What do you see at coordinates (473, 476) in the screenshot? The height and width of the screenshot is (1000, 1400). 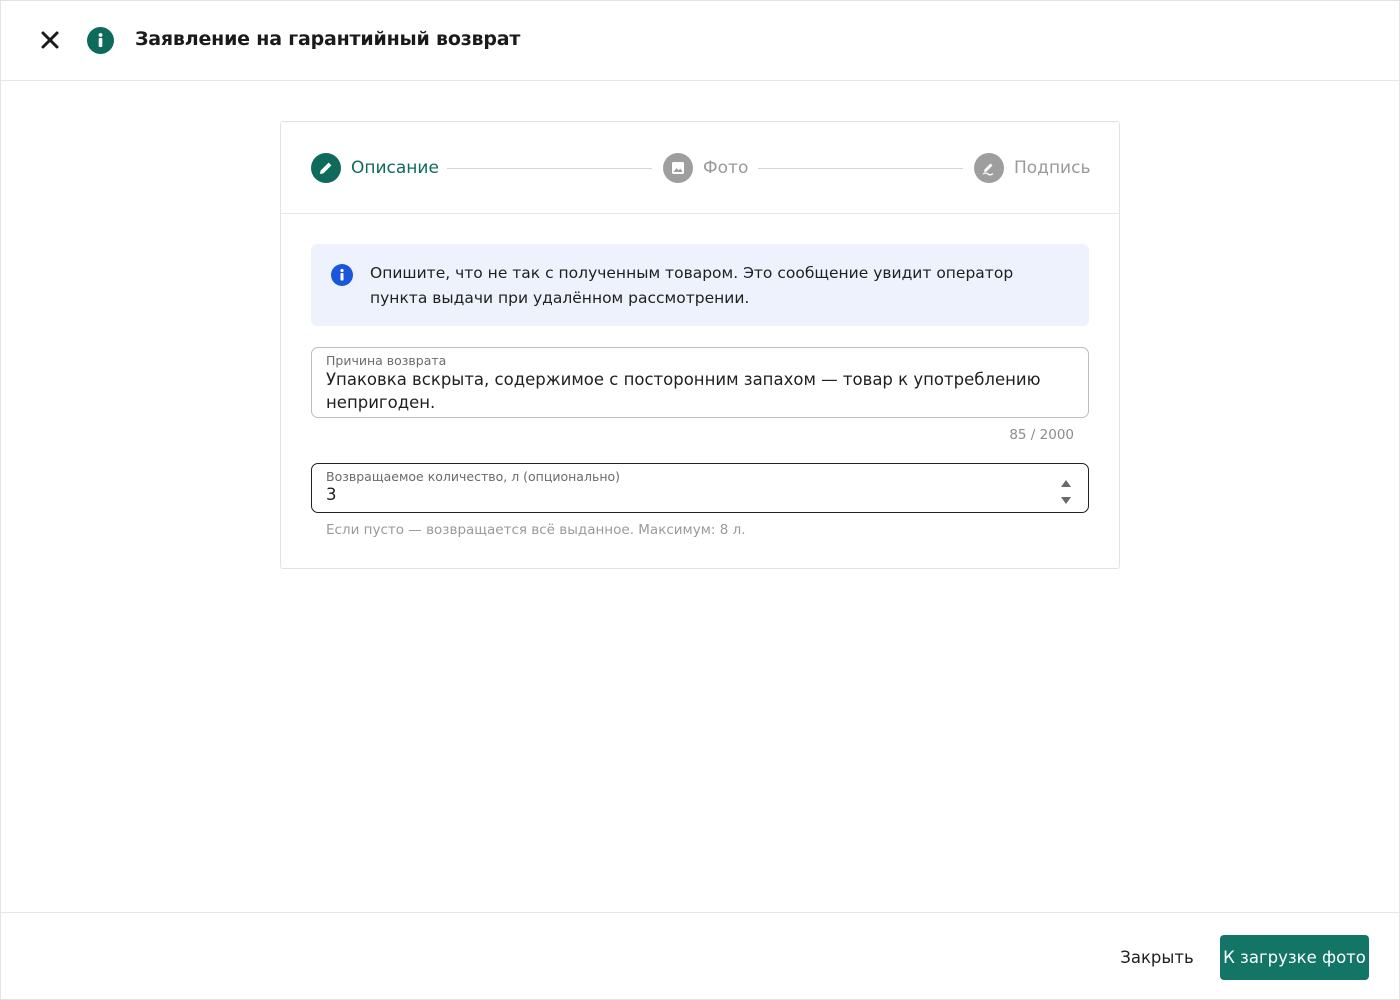 I see `quantity-field-label: Возвращаемое количество, л (опционально)` at bounding box center [473, 476].